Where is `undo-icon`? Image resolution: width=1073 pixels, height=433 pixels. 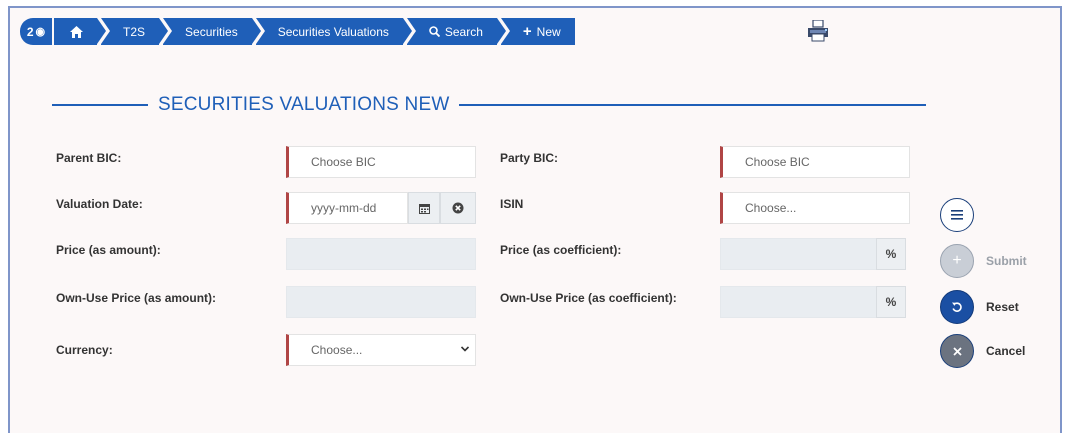
undo-icon is located at coordinates (957, 307).